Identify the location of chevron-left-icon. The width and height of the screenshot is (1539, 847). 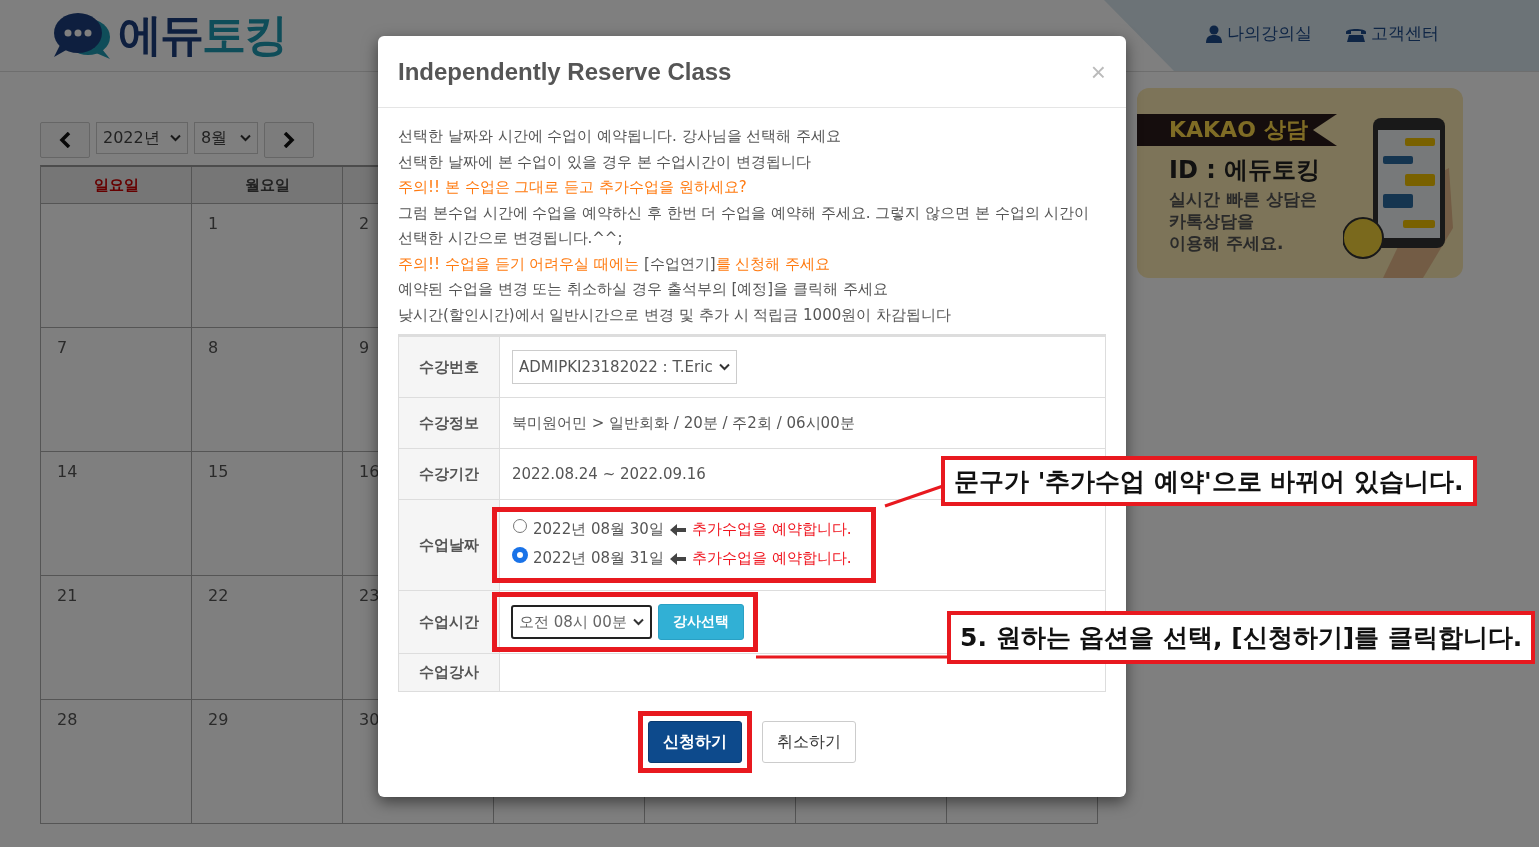
(65, 140).